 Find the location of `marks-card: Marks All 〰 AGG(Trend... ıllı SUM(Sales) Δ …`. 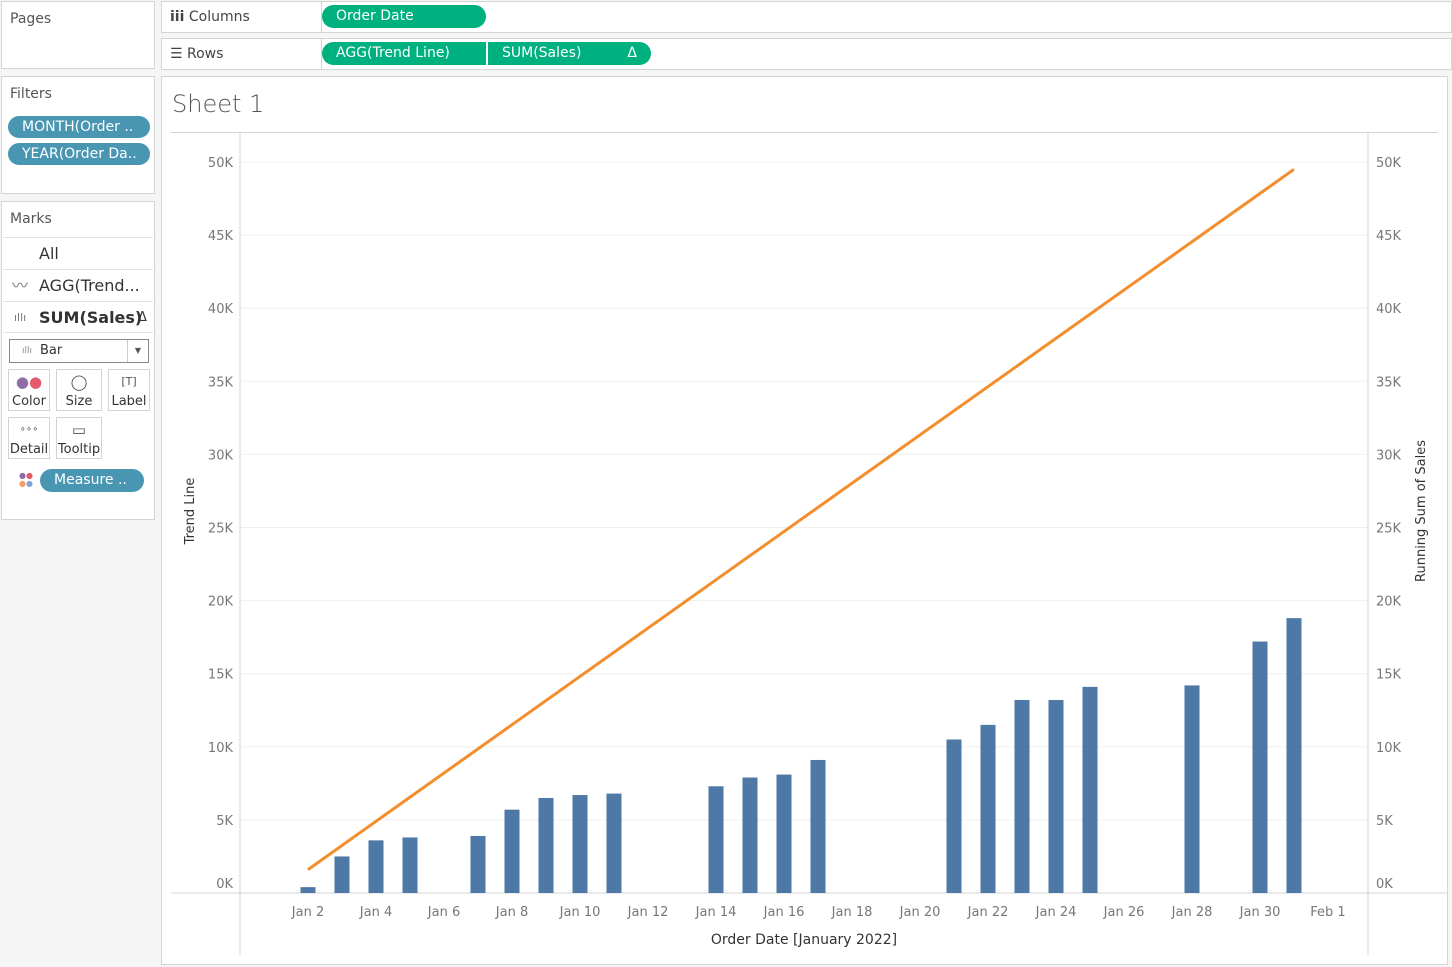

marks-card: Marks All 〰 AGG(Trend... ıllı SUM(Sales) Δ … is located at coordinates (78, 360).